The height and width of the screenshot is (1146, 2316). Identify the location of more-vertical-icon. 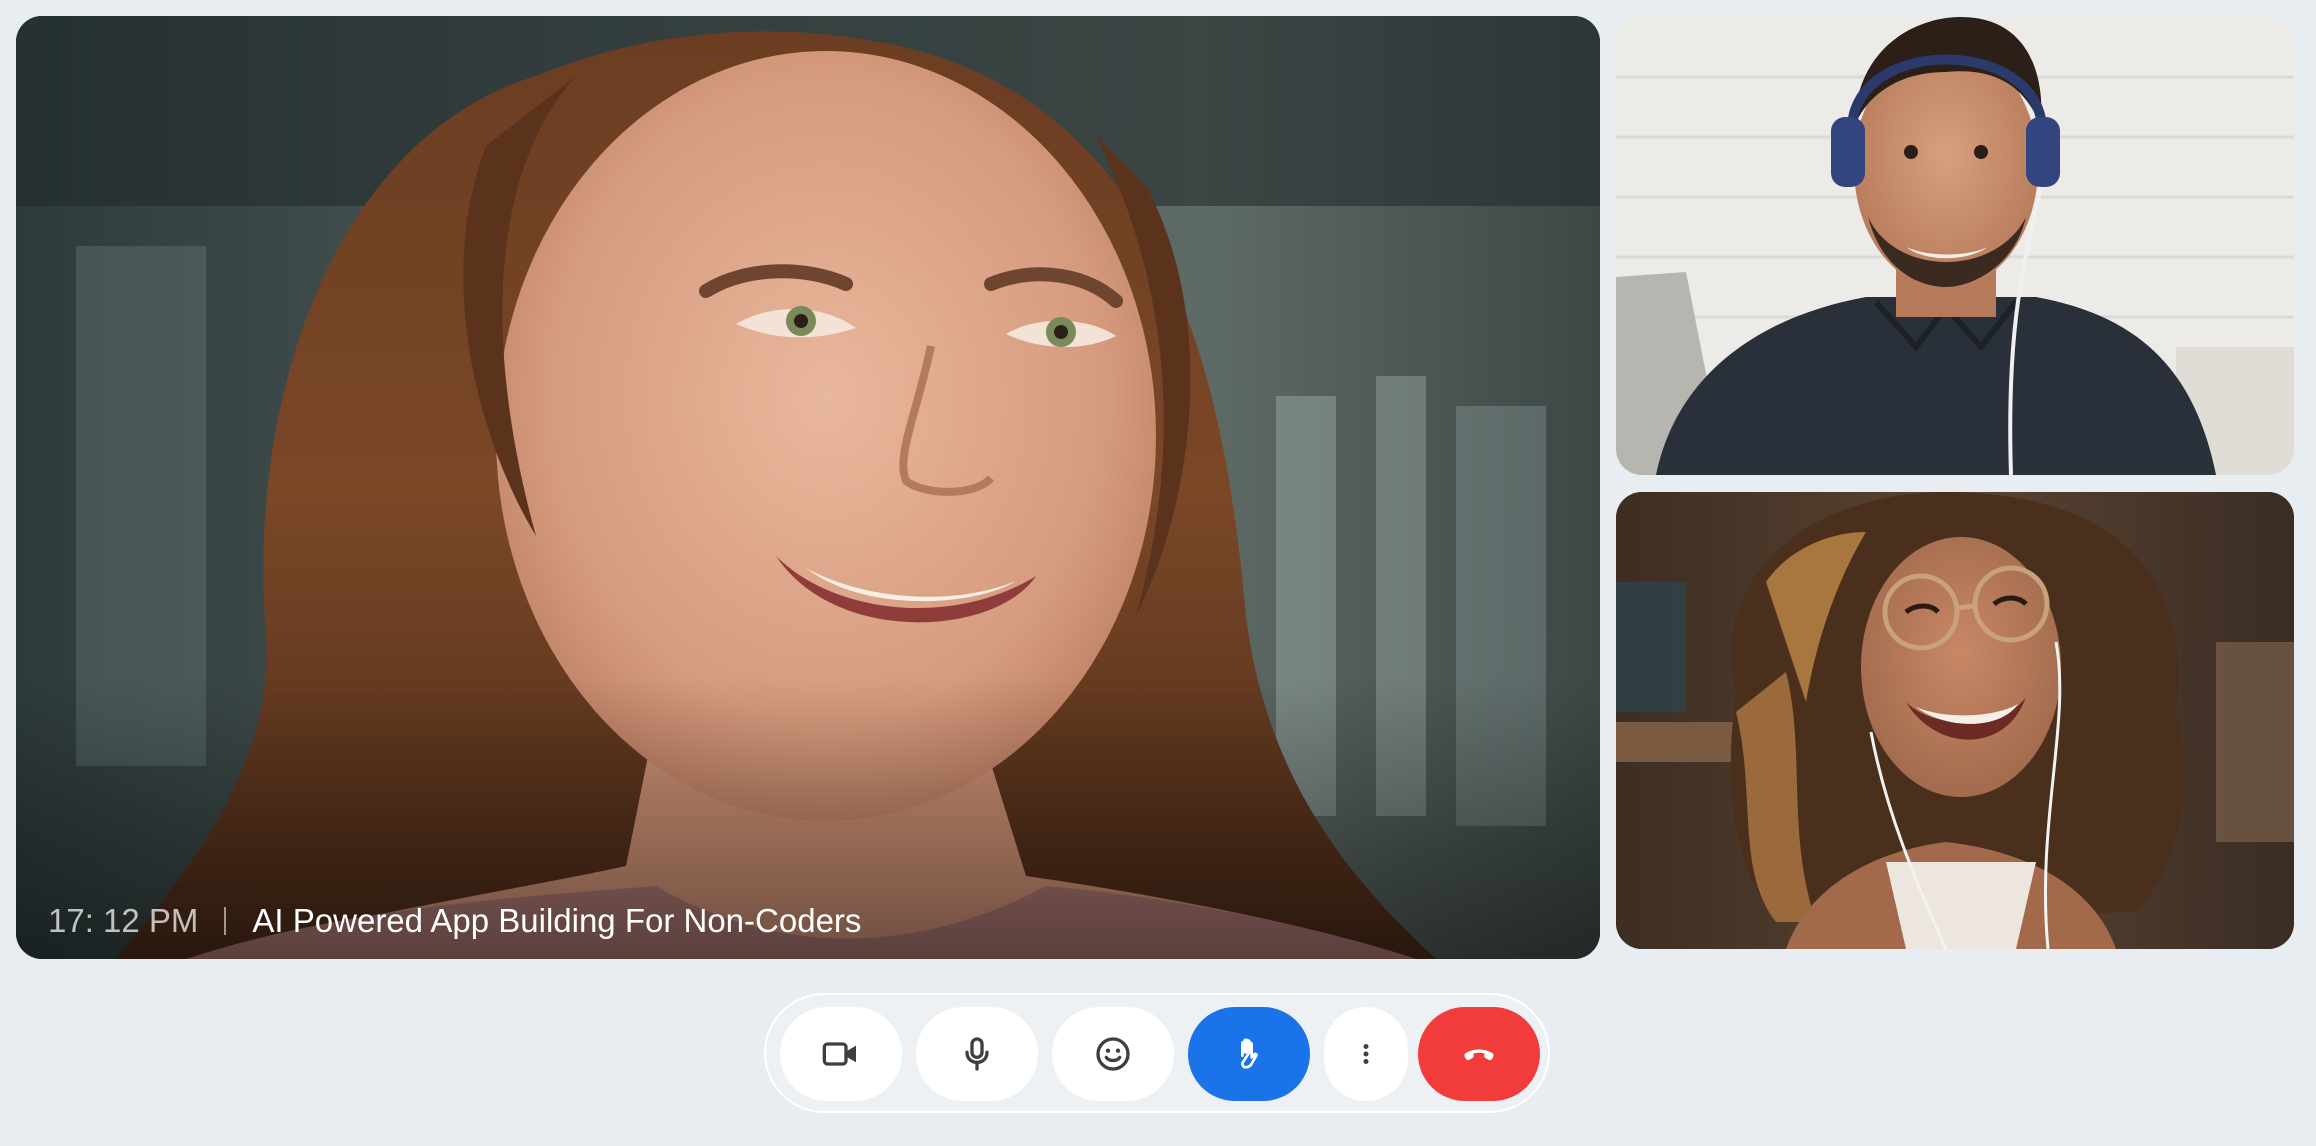
(1366, 1054).